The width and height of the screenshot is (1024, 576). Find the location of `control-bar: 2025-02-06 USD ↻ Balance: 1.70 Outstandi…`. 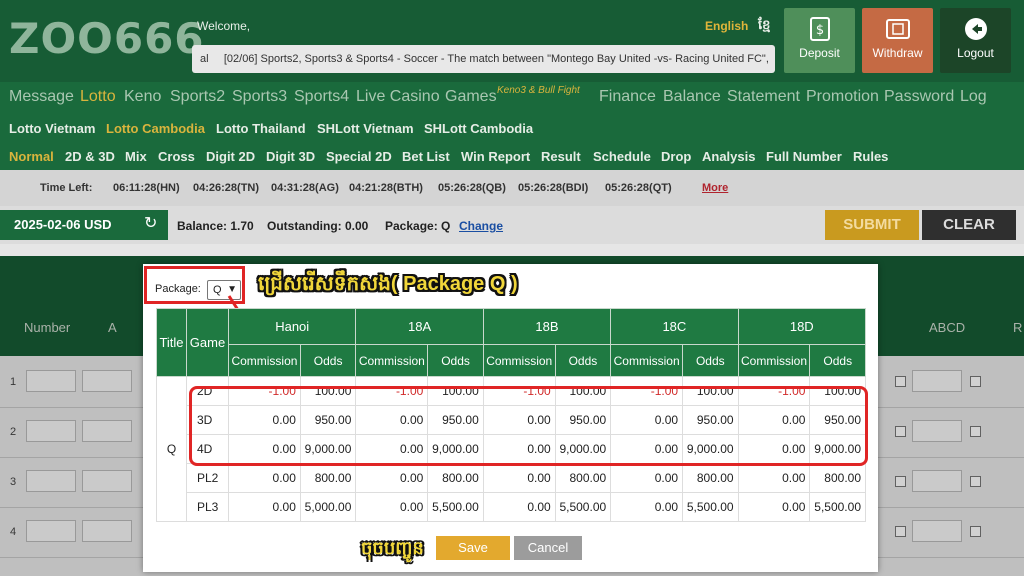

control-bar: 2025-02-06 USD ↻ Balance: 1.70 Outstandi… is located at coordinates (512, 225).